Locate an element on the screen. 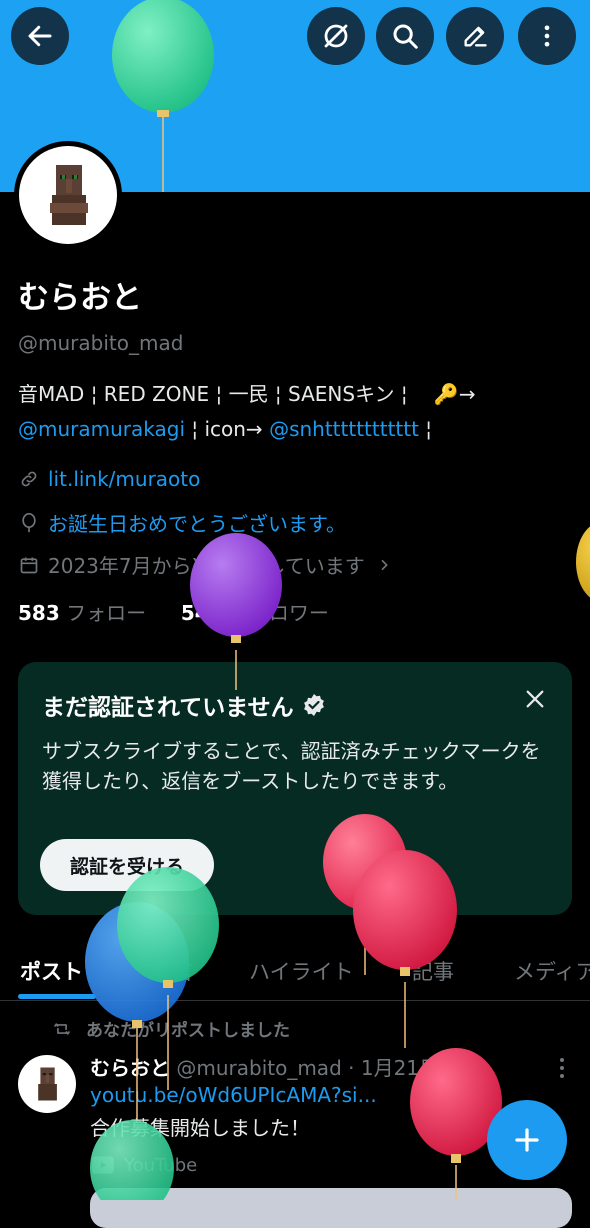 Image resolution: width=590 pixels, height=1228 pixels. follow-stats: 583 フォロー 546 フォロワー is located at coordinates (173, 611).